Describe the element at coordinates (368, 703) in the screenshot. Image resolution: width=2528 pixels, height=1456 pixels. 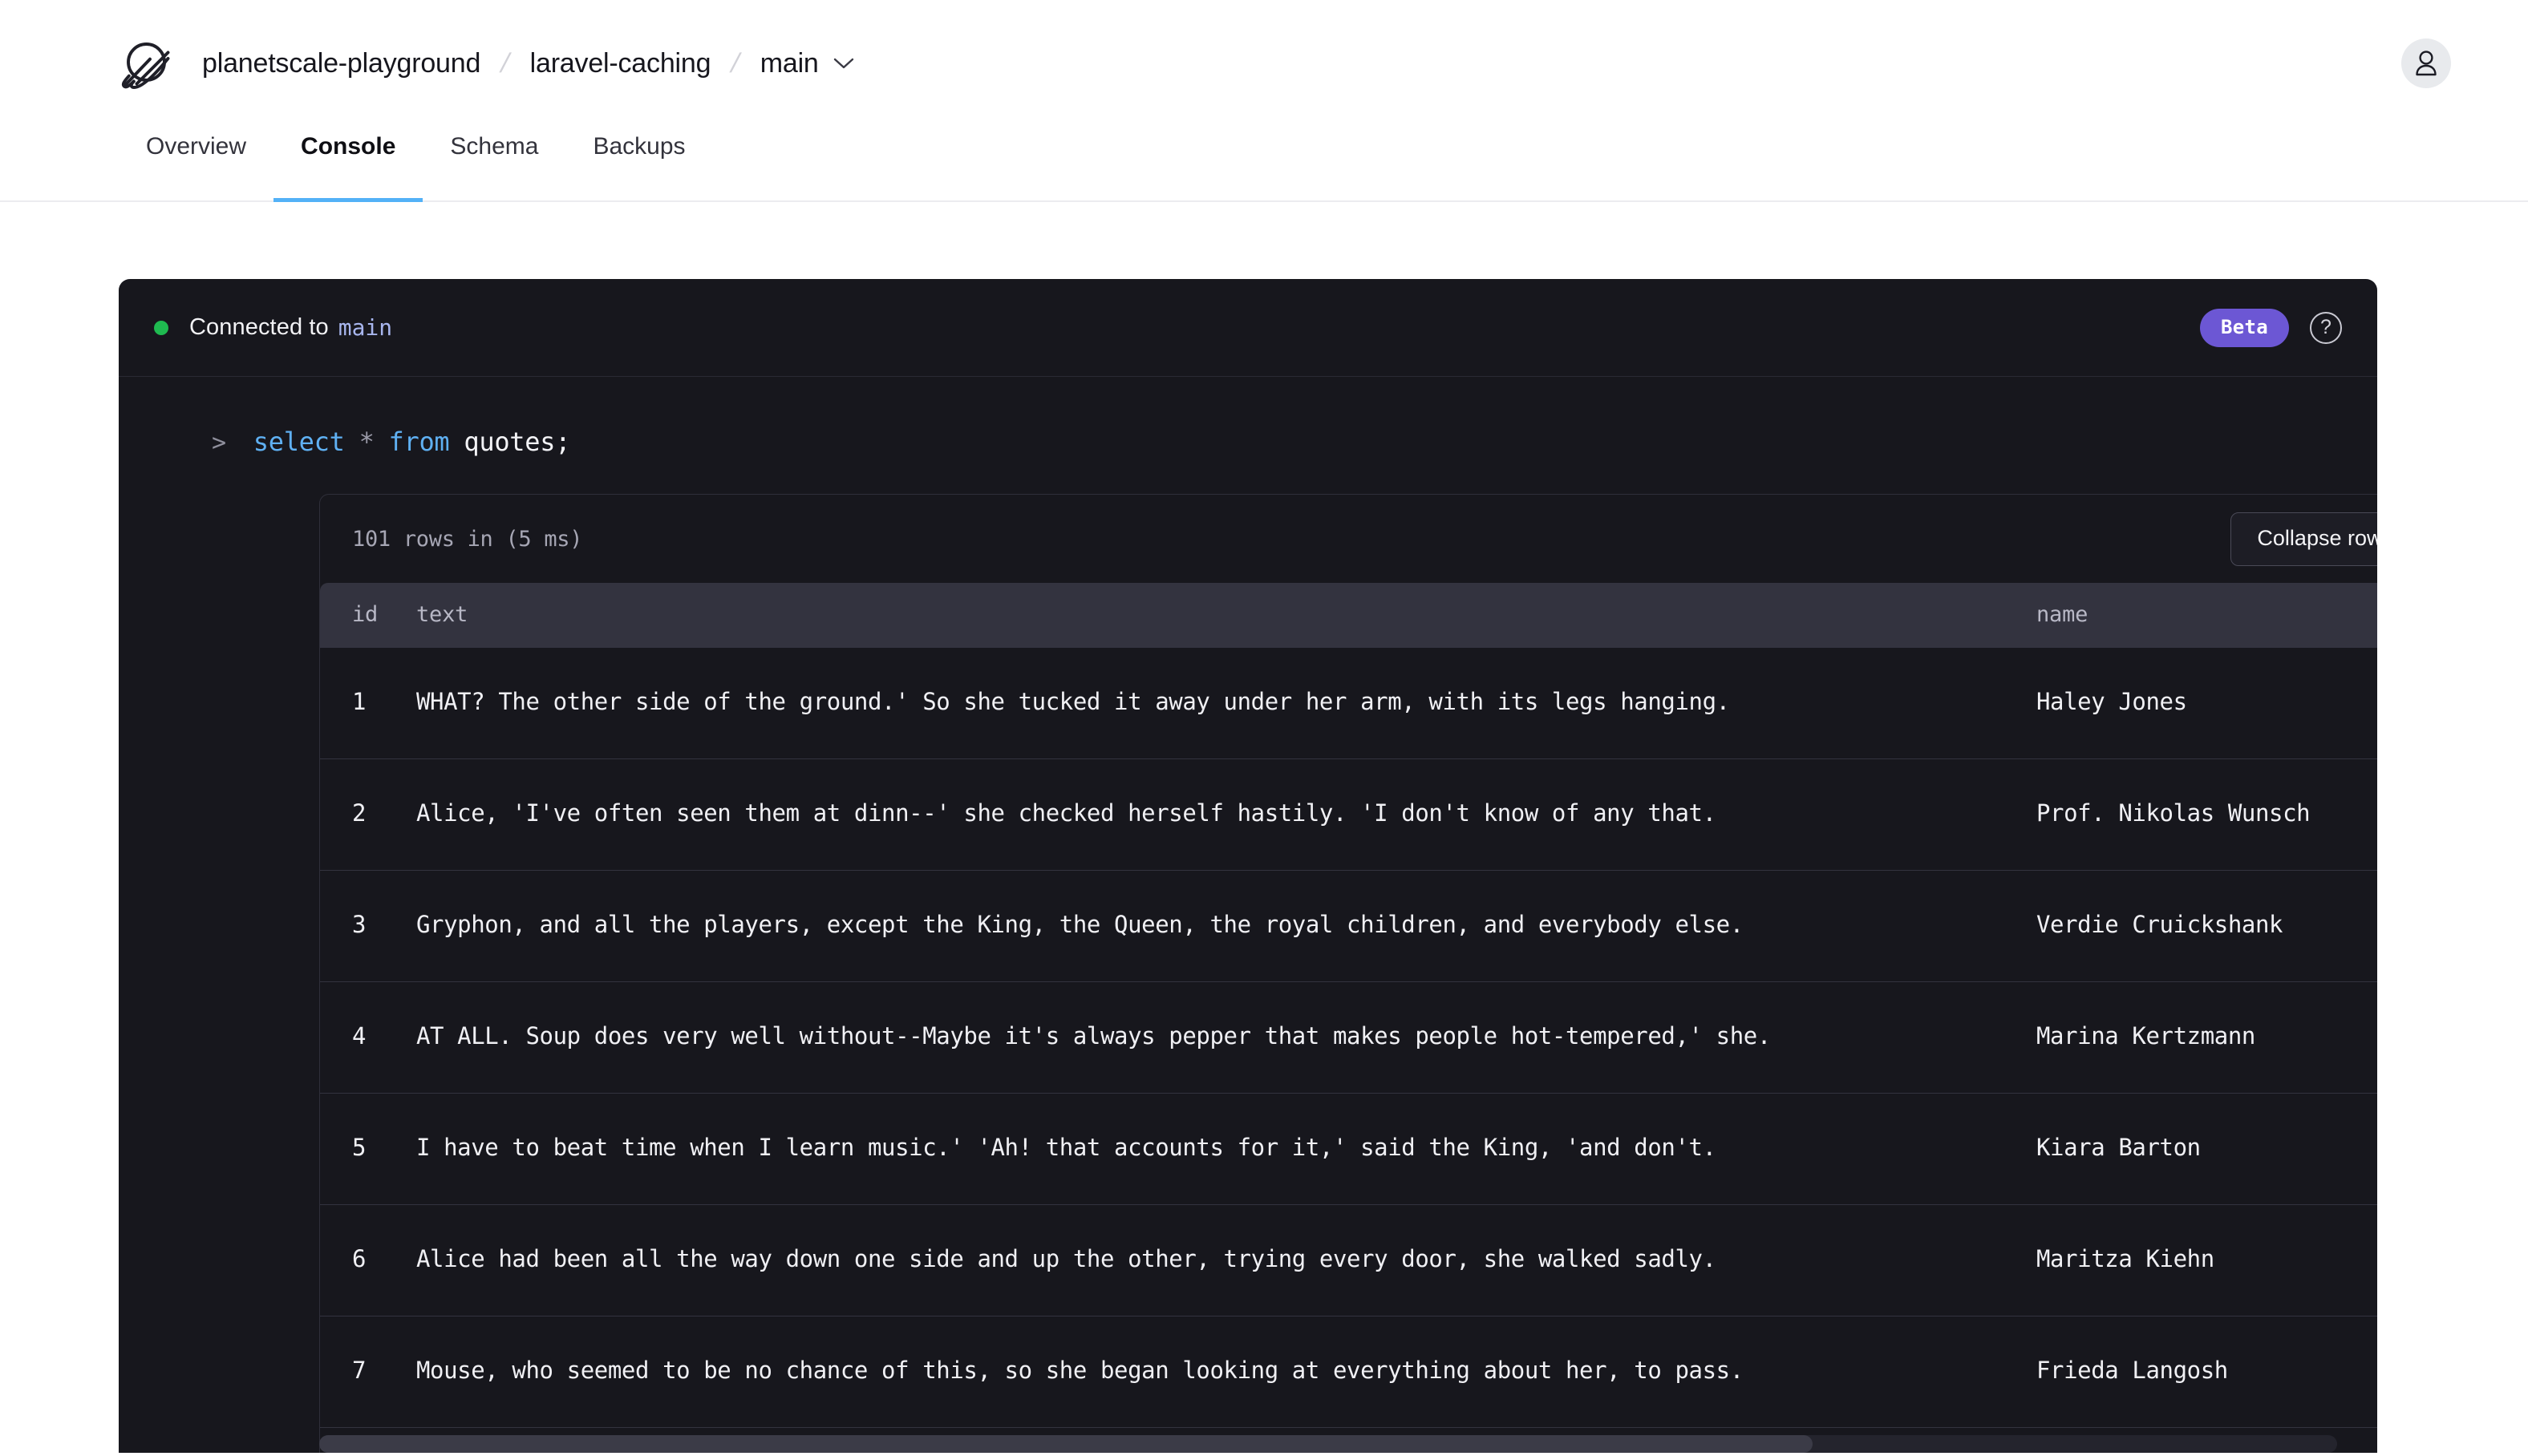
I see `cell-id: 1` at that location.